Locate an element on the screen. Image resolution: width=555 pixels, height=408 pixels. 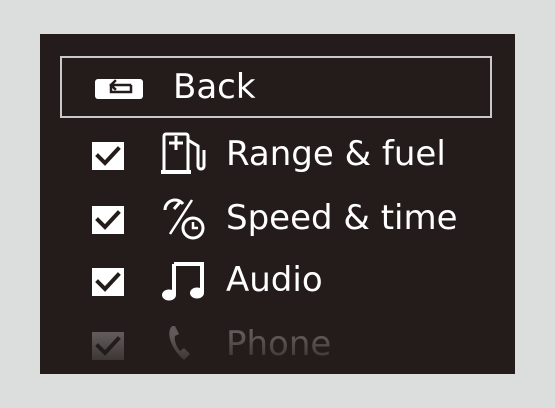
menu-item-speed-time: Speed & time is located at coordinates (277, 218).